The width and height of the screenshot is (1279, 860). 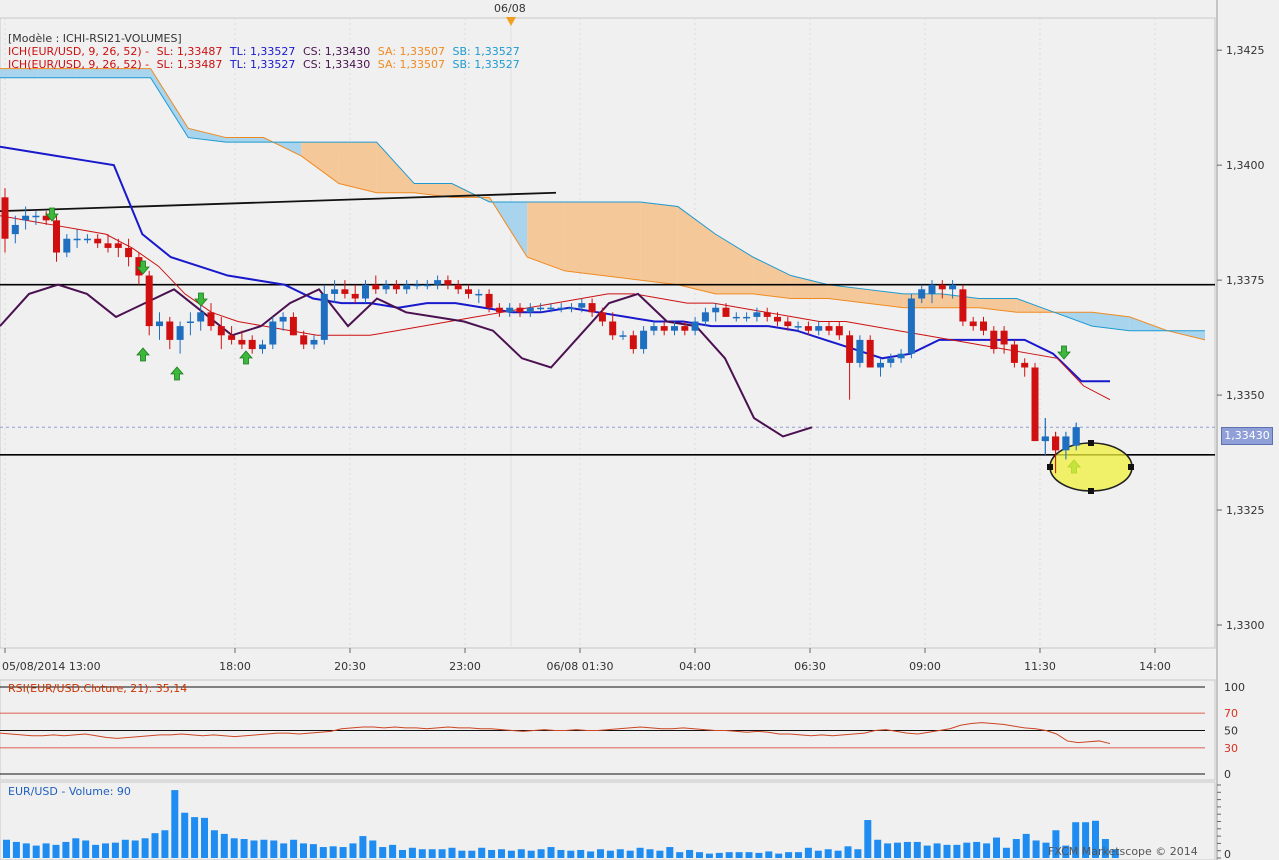 I want to click on time-tick-label: 18:00, so click(x=235, y=666).